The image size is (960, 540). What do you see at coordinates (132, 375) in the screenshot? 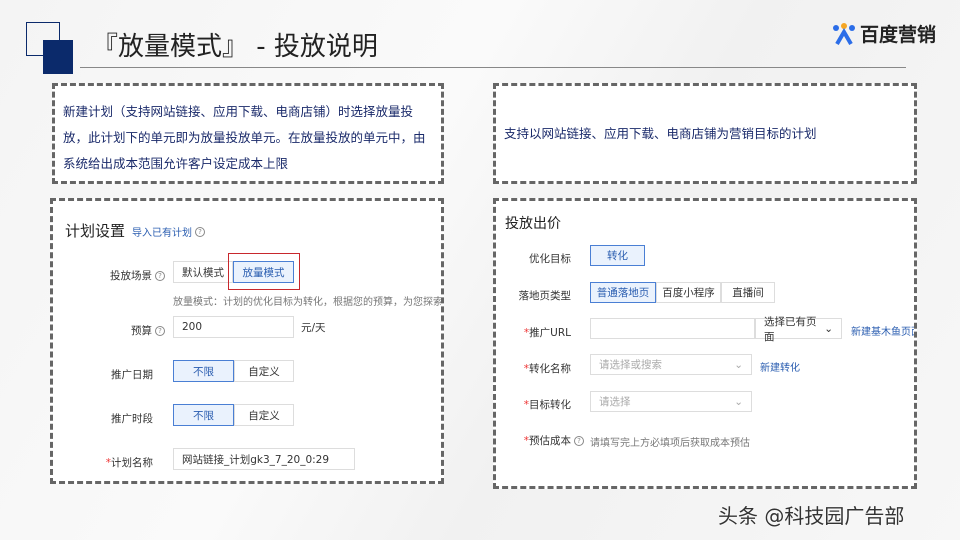
I see `date-label: 推广日期` at bounding box center [132, 375].